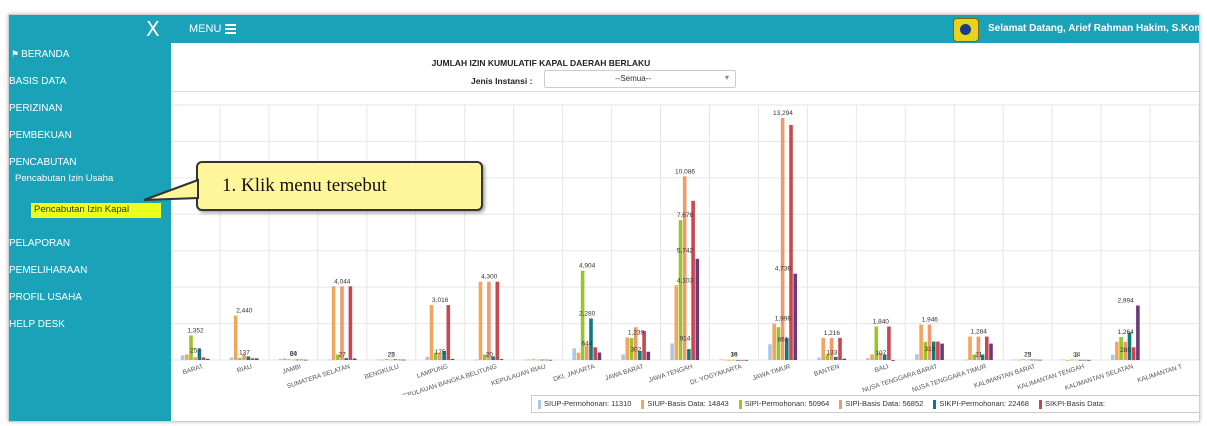 The height and width of the screenshot is (426, 1207). I want to click on legend-item: SIKPI-Permohonan: 22468, so click(981, 404).